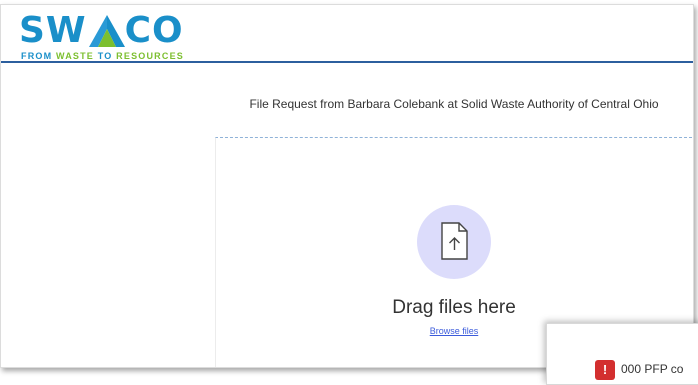  I want to click on notification-popup: ! 000 PFP co, so click(622, 354).